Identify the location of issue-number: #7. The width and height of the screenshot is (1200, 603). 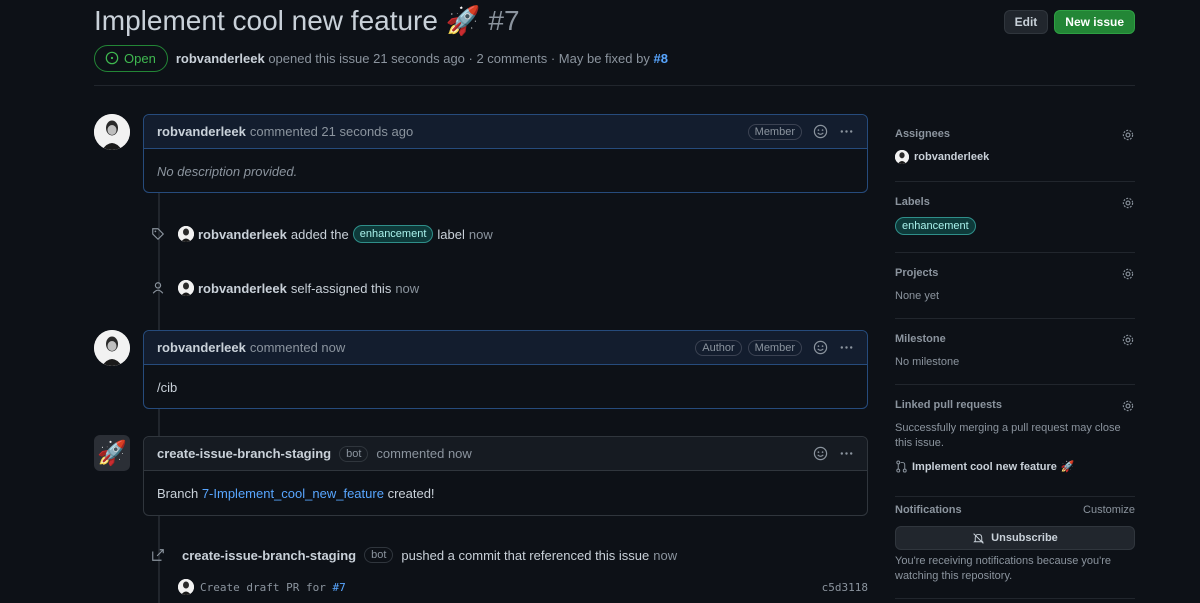
(504, 20).